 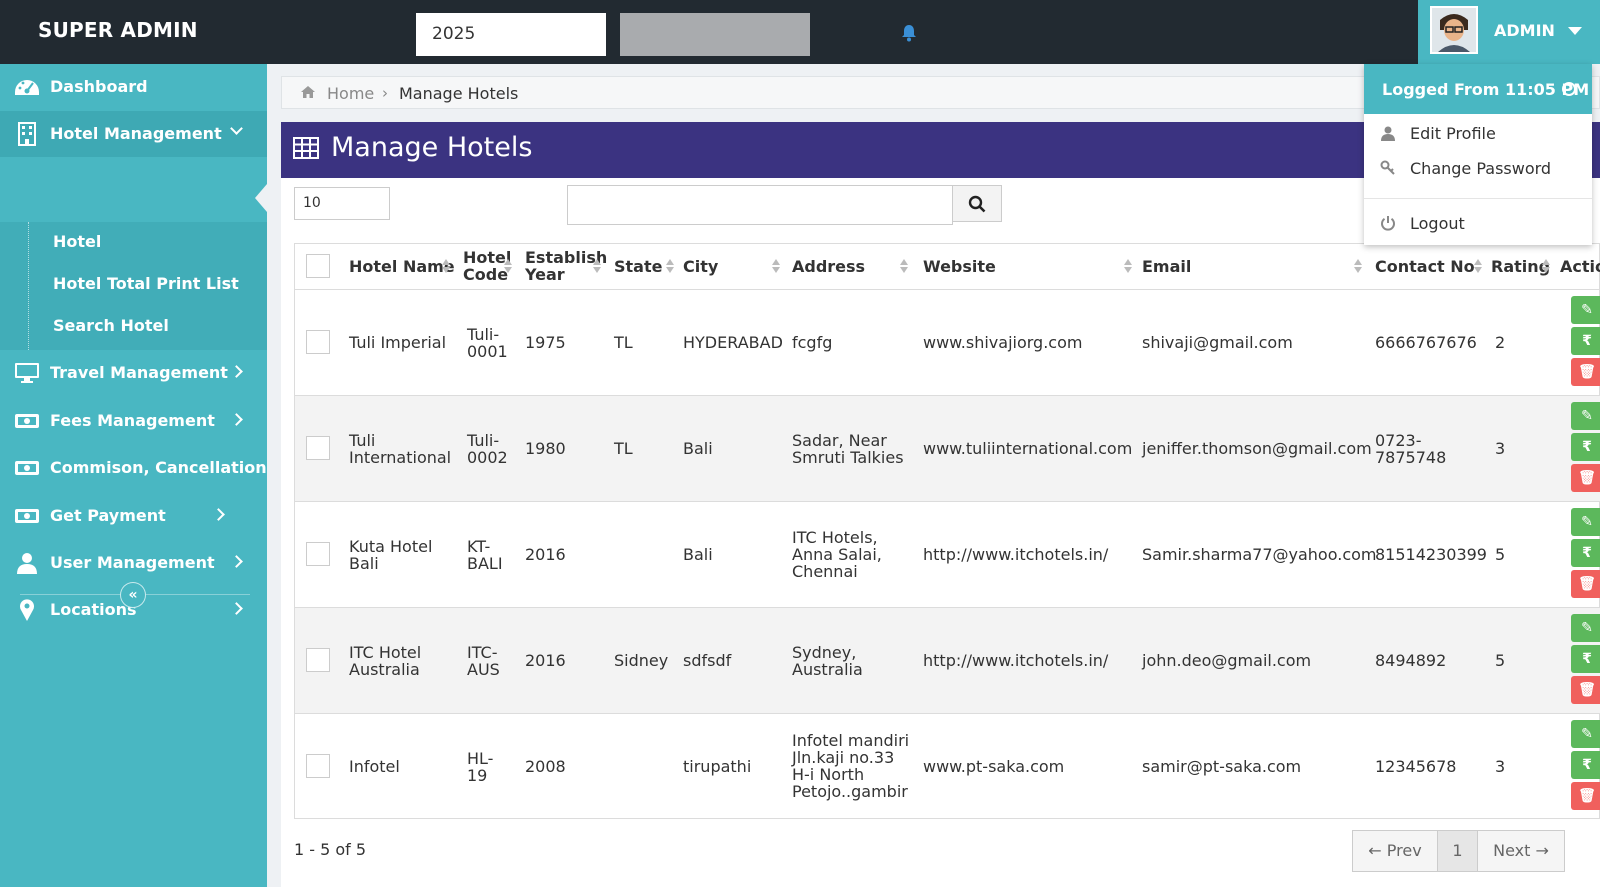 What do you see at coordinates (480, 767) in the screenshot?
I see `cell-hotel-code: HL- 19` at bounding box center [480, 767].